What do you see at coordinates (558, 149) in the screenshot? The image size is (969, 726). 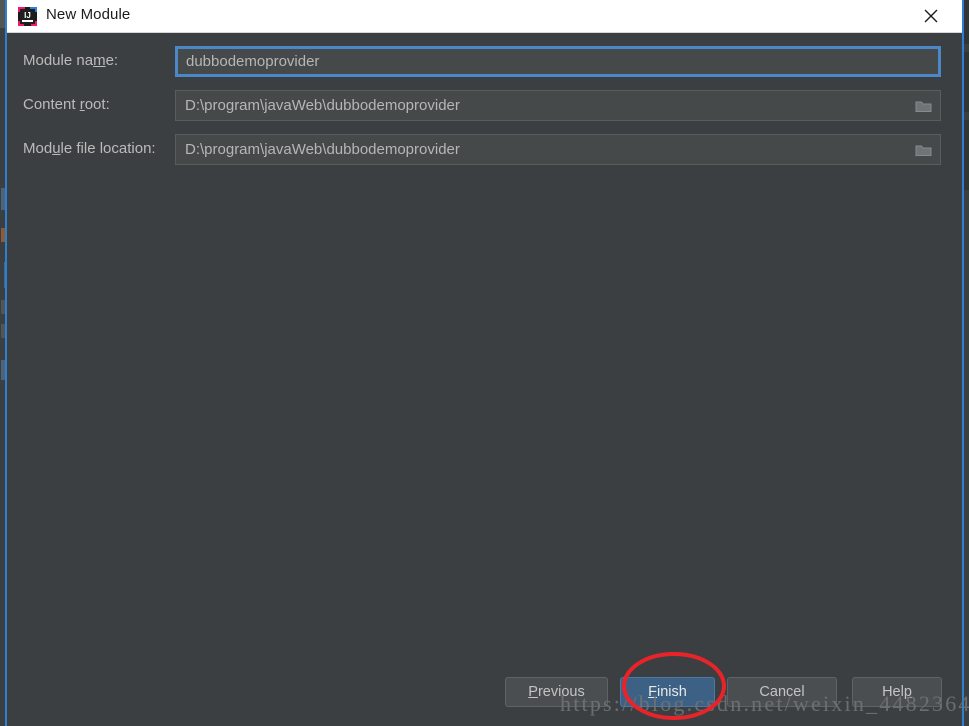 I see `module-file-location-input: D:\program\javaWeb\dubbodemoprovider` at bounding box center [558, 149].